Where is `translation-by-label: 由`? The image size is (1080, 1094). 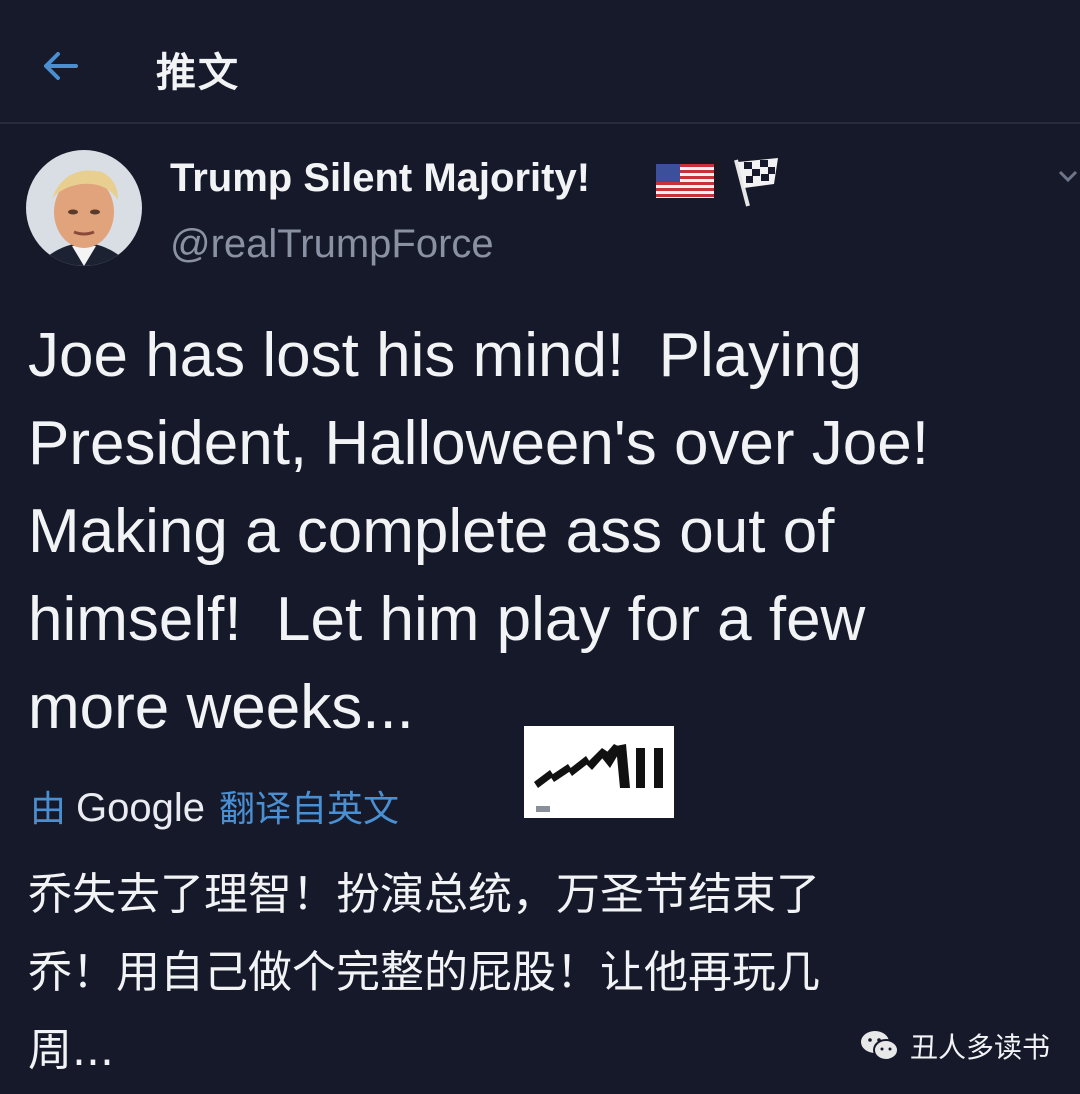
translation-by-label: 由 is located at coordinates (48, 809).